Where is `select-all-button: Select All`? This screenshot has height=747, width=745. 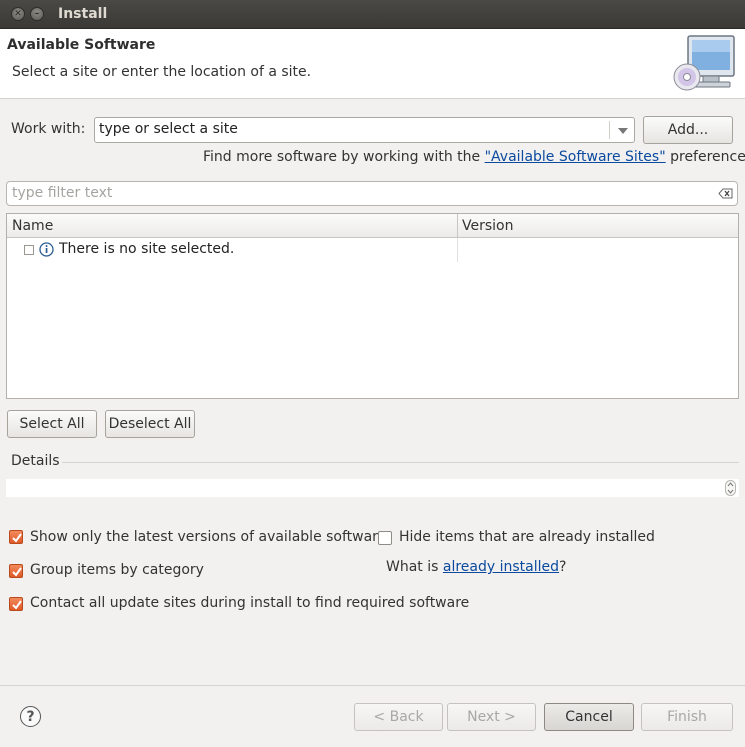
select-all-button: Select All is located at coordinates (52, 424).